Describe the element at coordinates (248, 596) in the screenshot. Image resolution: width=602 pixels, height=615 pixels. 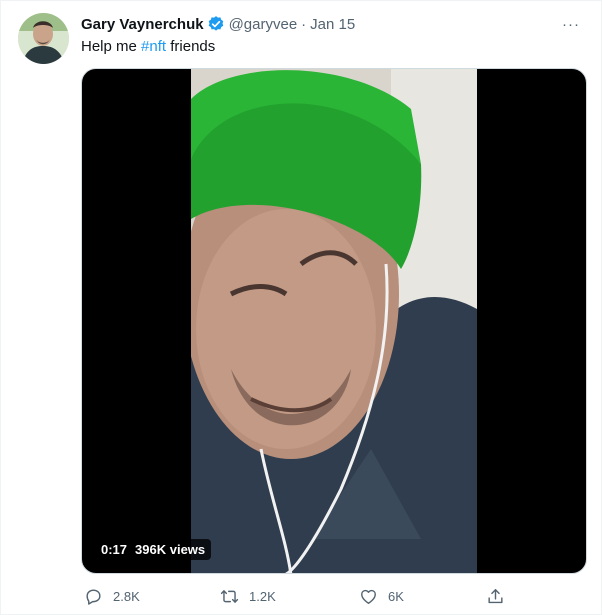
I see `retweet-button: 1.2K` at that location.